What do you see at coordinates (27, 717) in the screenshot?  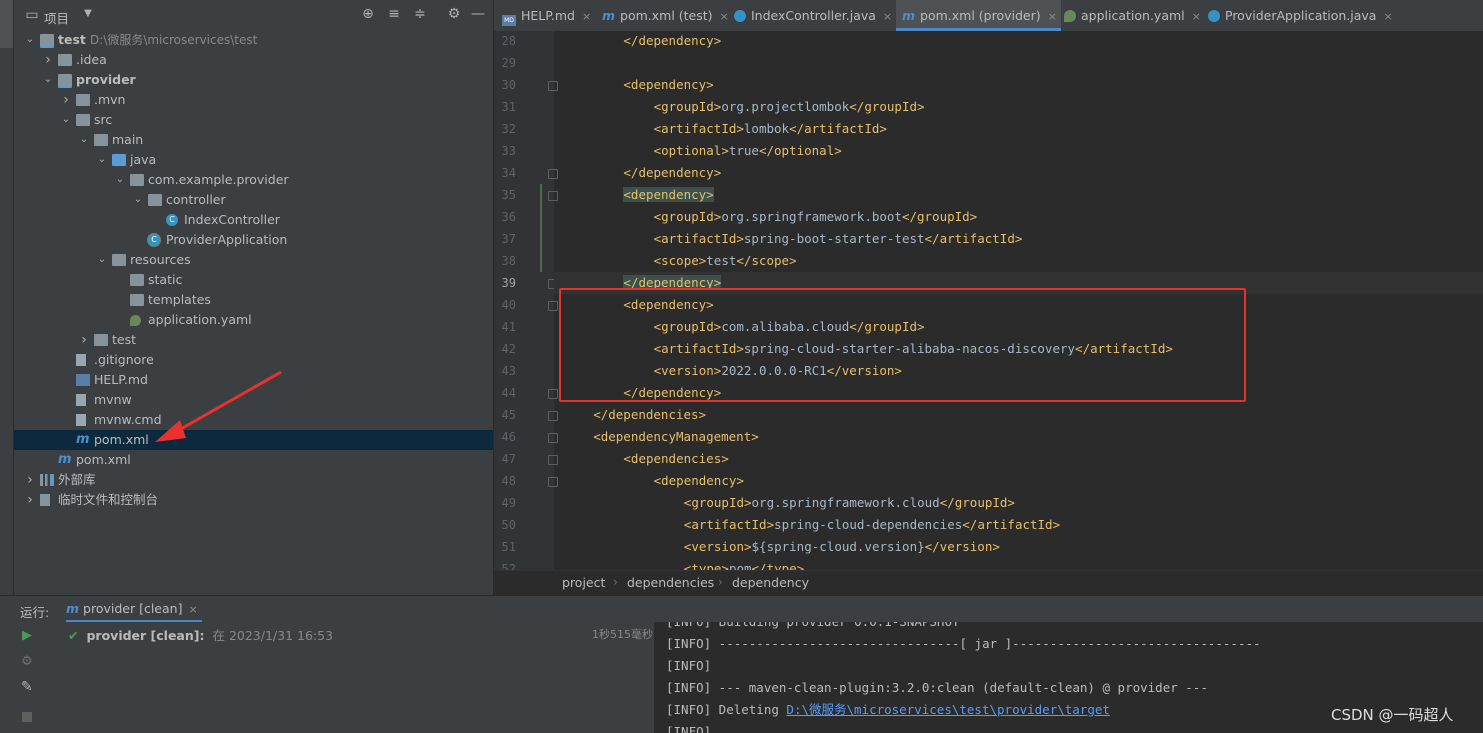 I see `stop-icon` at bounding box center [27, 717].